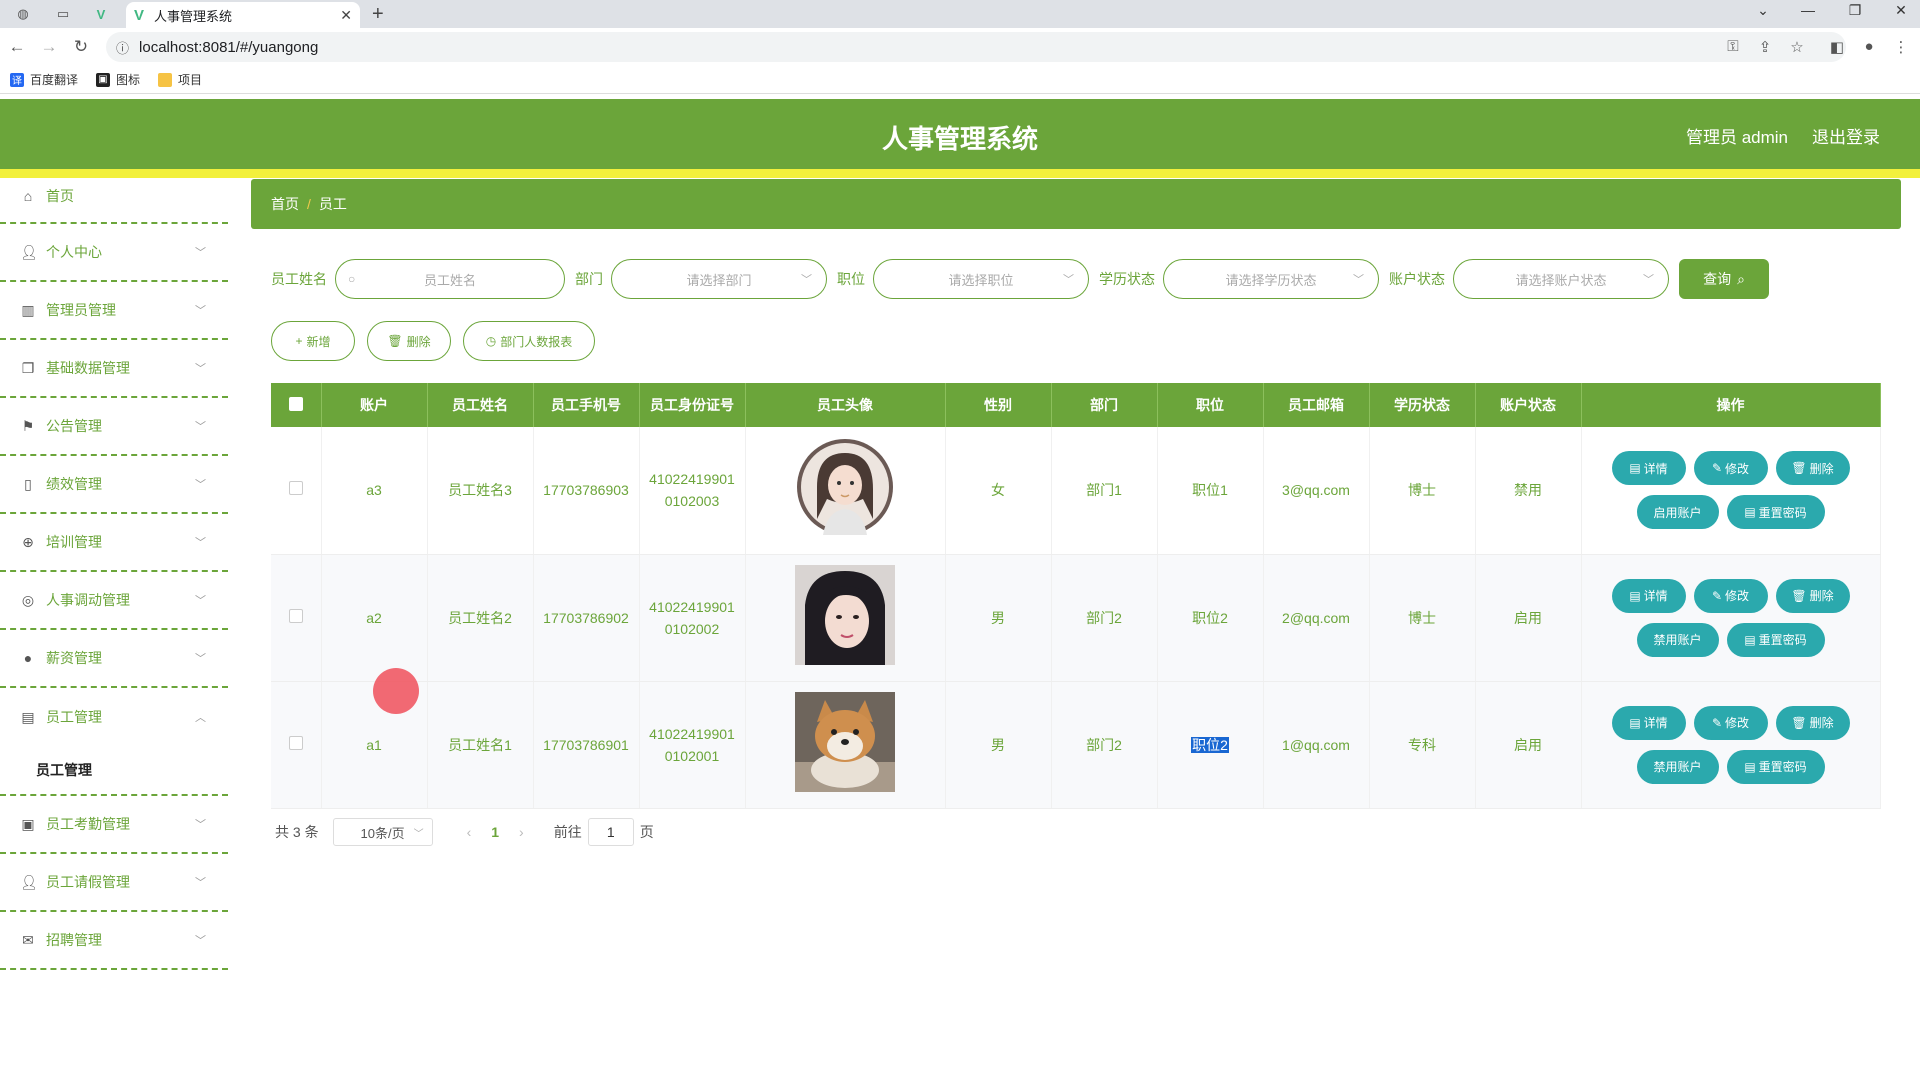 This screenshot has height=1072, width=1920. I want to click on star-icon: ☆, so click(1797, 47).